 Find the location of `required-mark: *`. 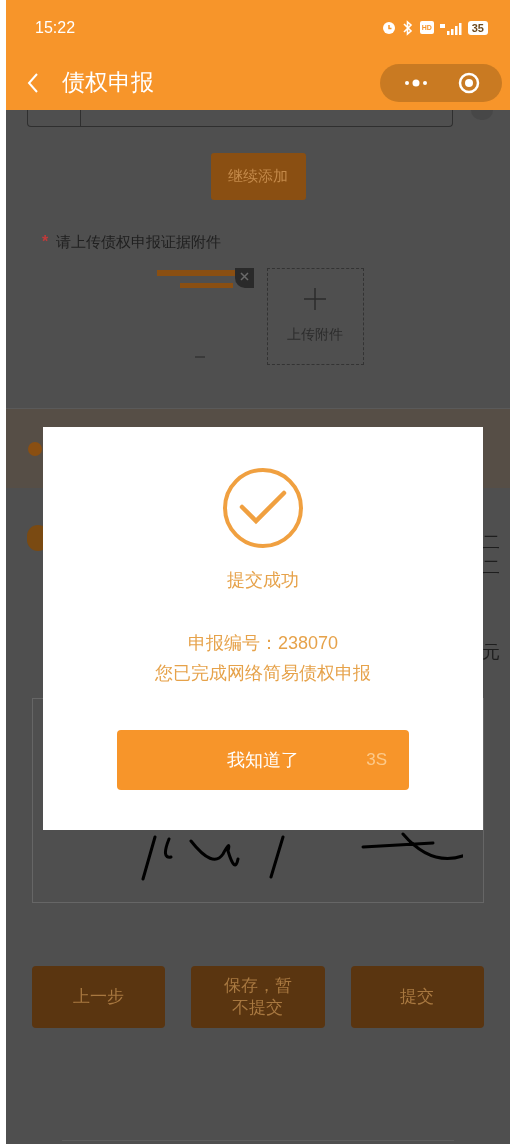

required-mark: * is located at coordinates (45, 242).